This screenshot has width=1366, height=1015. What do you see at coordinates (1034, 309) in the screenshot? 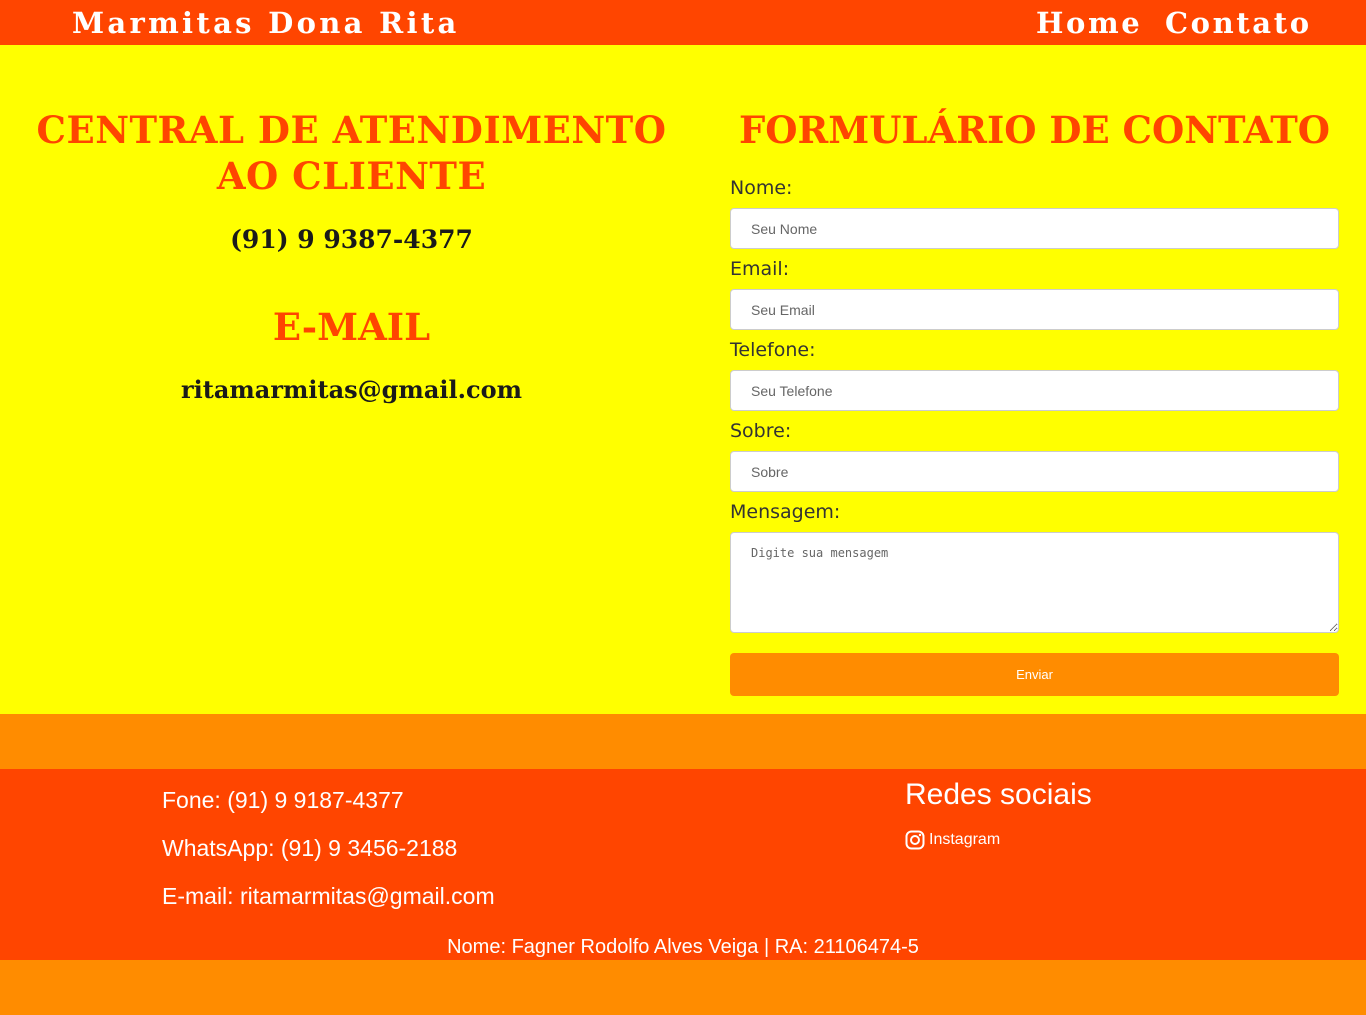
I see `email-input` at bounding box center [1034, 309].